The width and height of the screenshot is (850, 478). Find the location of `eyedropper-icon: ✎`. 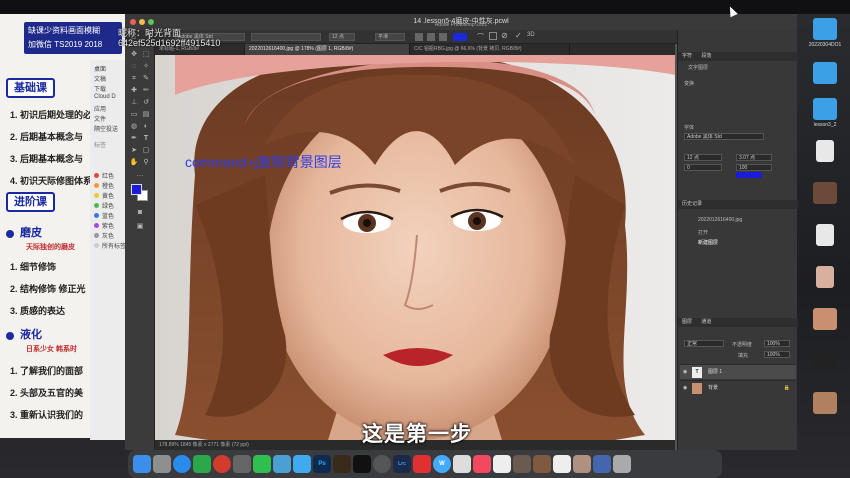

eyedropper-icon: ✎ is located at coordinates (146, 78).